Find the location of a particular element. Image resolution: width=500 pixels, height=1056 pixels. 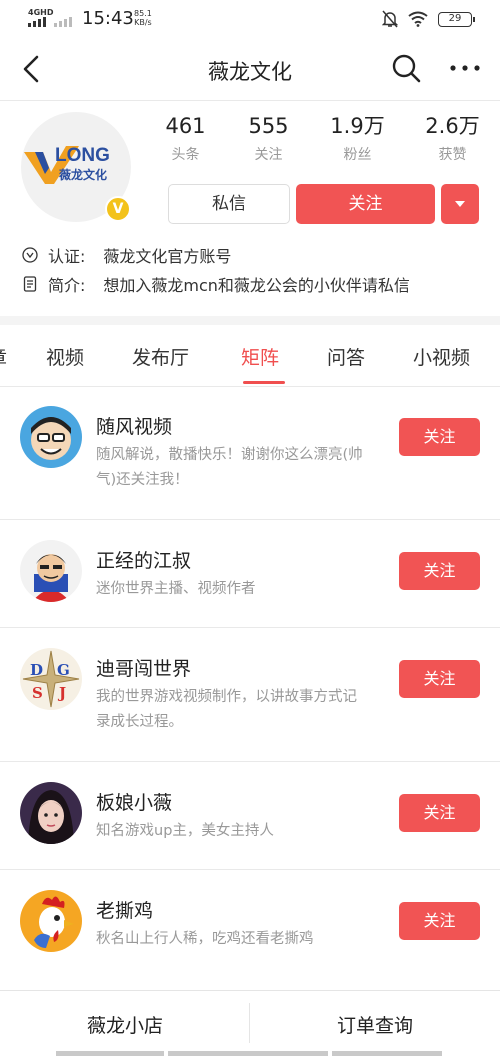

svg-text: J is located at coordinates (61, 693).